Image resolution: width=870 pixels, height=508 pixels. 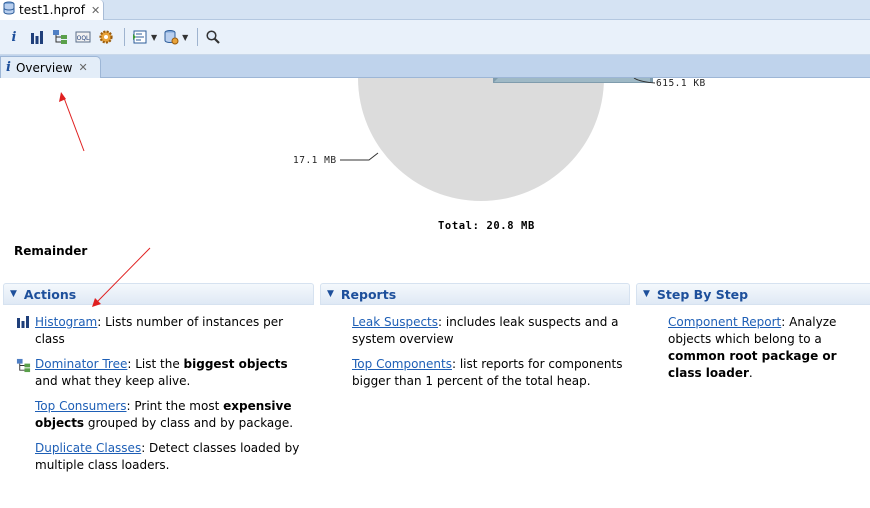 What do you see at coordinates (51, 251) in the screenshot?
I see `remainder-label: Remainder` at bounding box center [51, 251].